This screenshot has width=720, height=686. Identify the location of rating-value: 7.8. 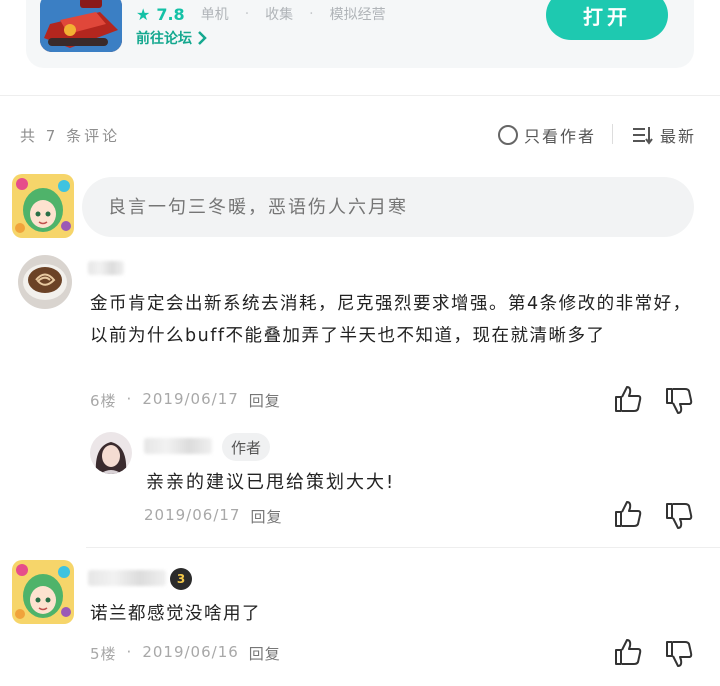
(170, 14).